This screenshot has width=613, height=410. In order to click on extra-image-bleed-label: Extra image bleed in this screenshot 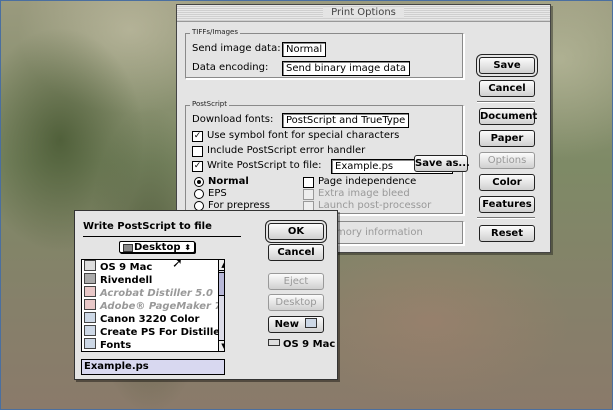, I will do `click(364, 193)`.